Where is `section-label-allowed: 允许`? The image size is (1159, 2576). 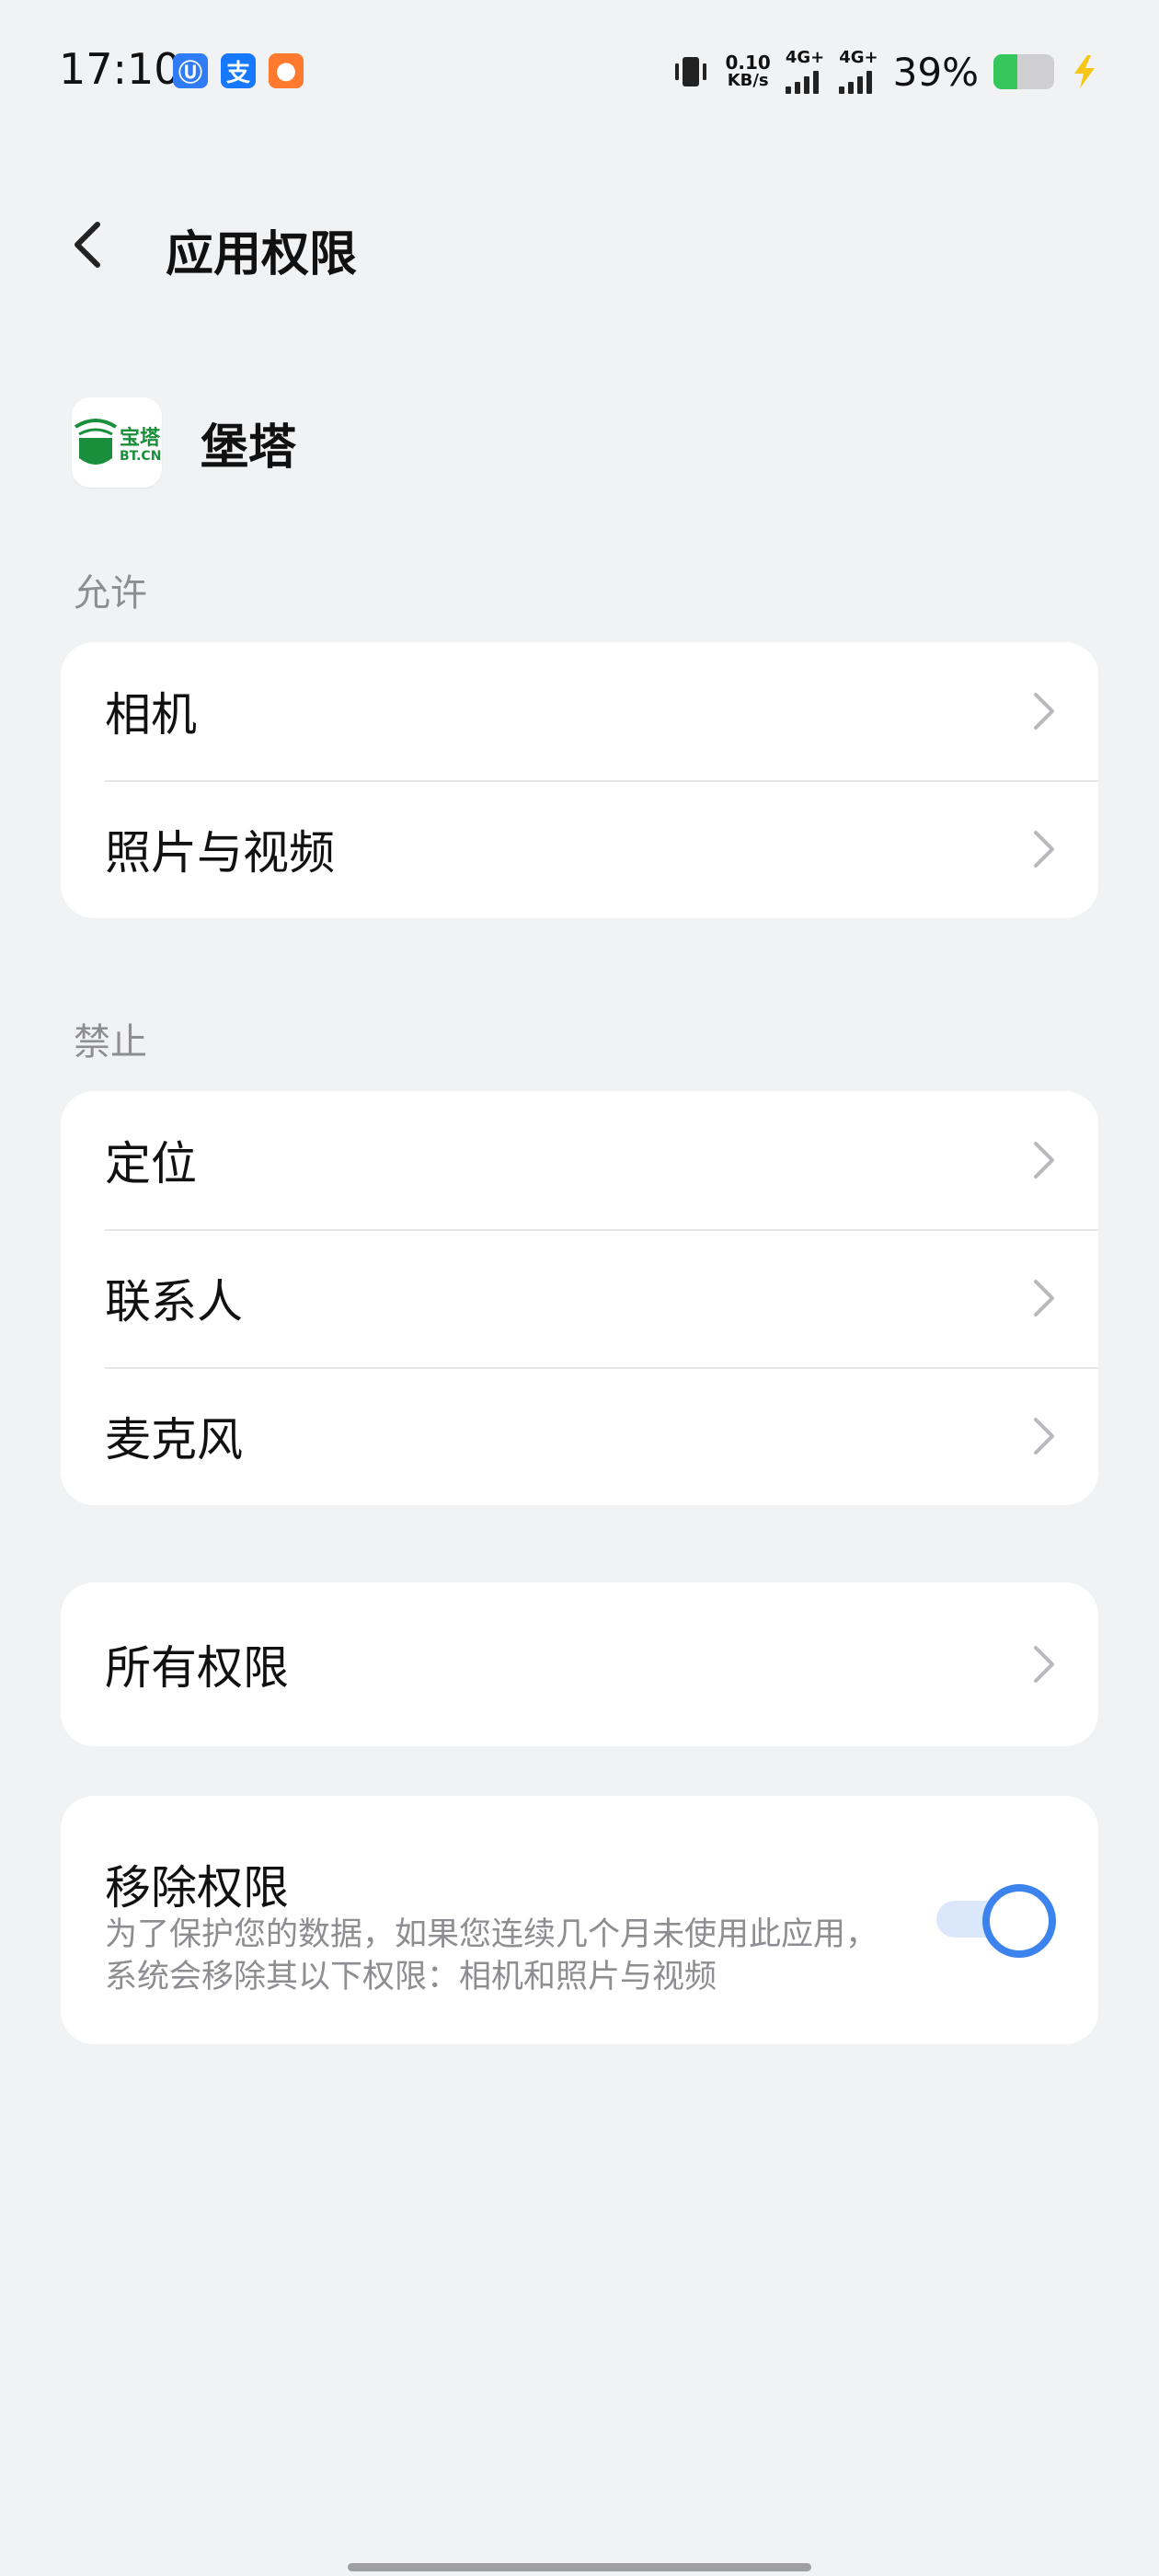 section-label-allowed: 允许 is located at coordinates (110, 593).